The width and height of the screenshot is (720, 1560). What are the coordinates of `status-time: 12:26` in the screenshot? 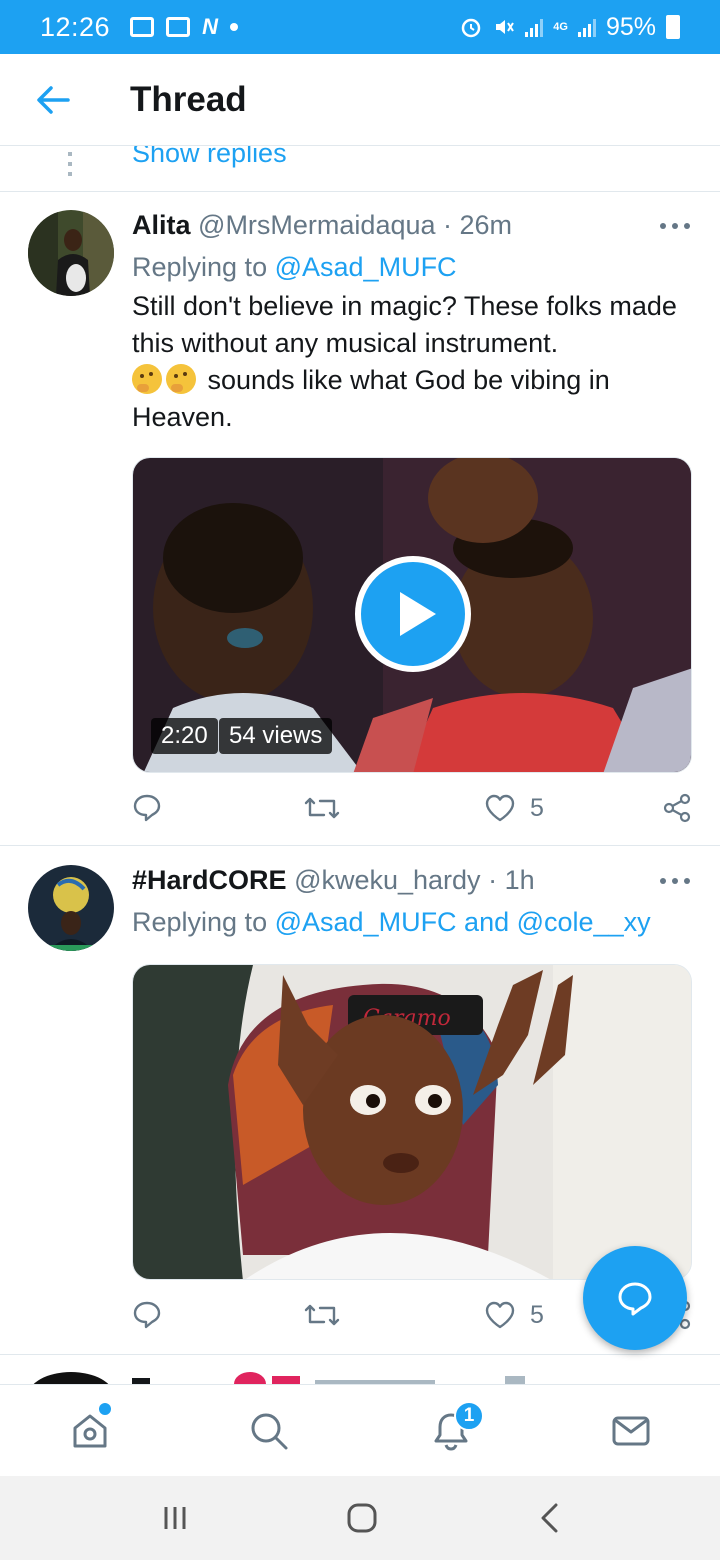 It's located at (75, 26).